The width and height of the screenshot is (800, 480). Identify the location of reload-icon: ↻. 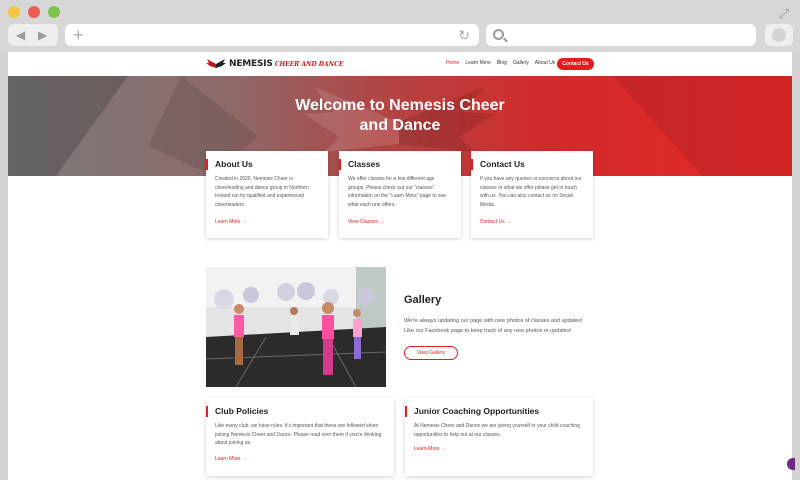
(464, 35).